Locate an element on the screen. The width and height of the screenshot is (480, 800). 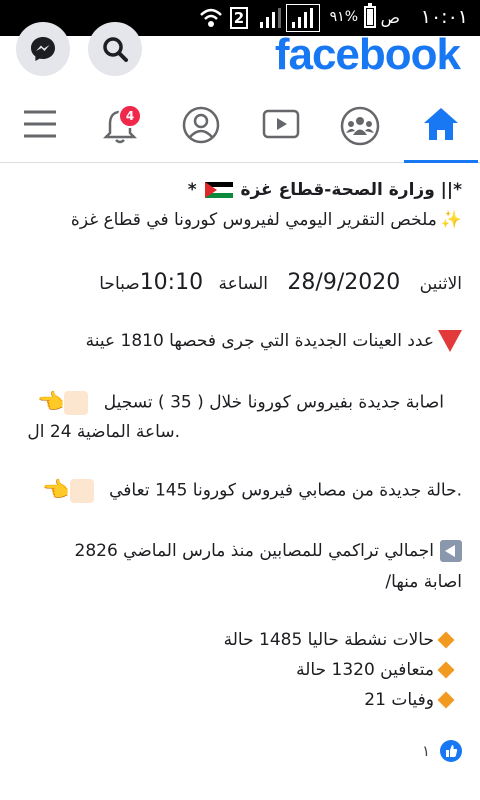
recovered-text: متعافين 1320 حالة is located at coordinates (365, 670).